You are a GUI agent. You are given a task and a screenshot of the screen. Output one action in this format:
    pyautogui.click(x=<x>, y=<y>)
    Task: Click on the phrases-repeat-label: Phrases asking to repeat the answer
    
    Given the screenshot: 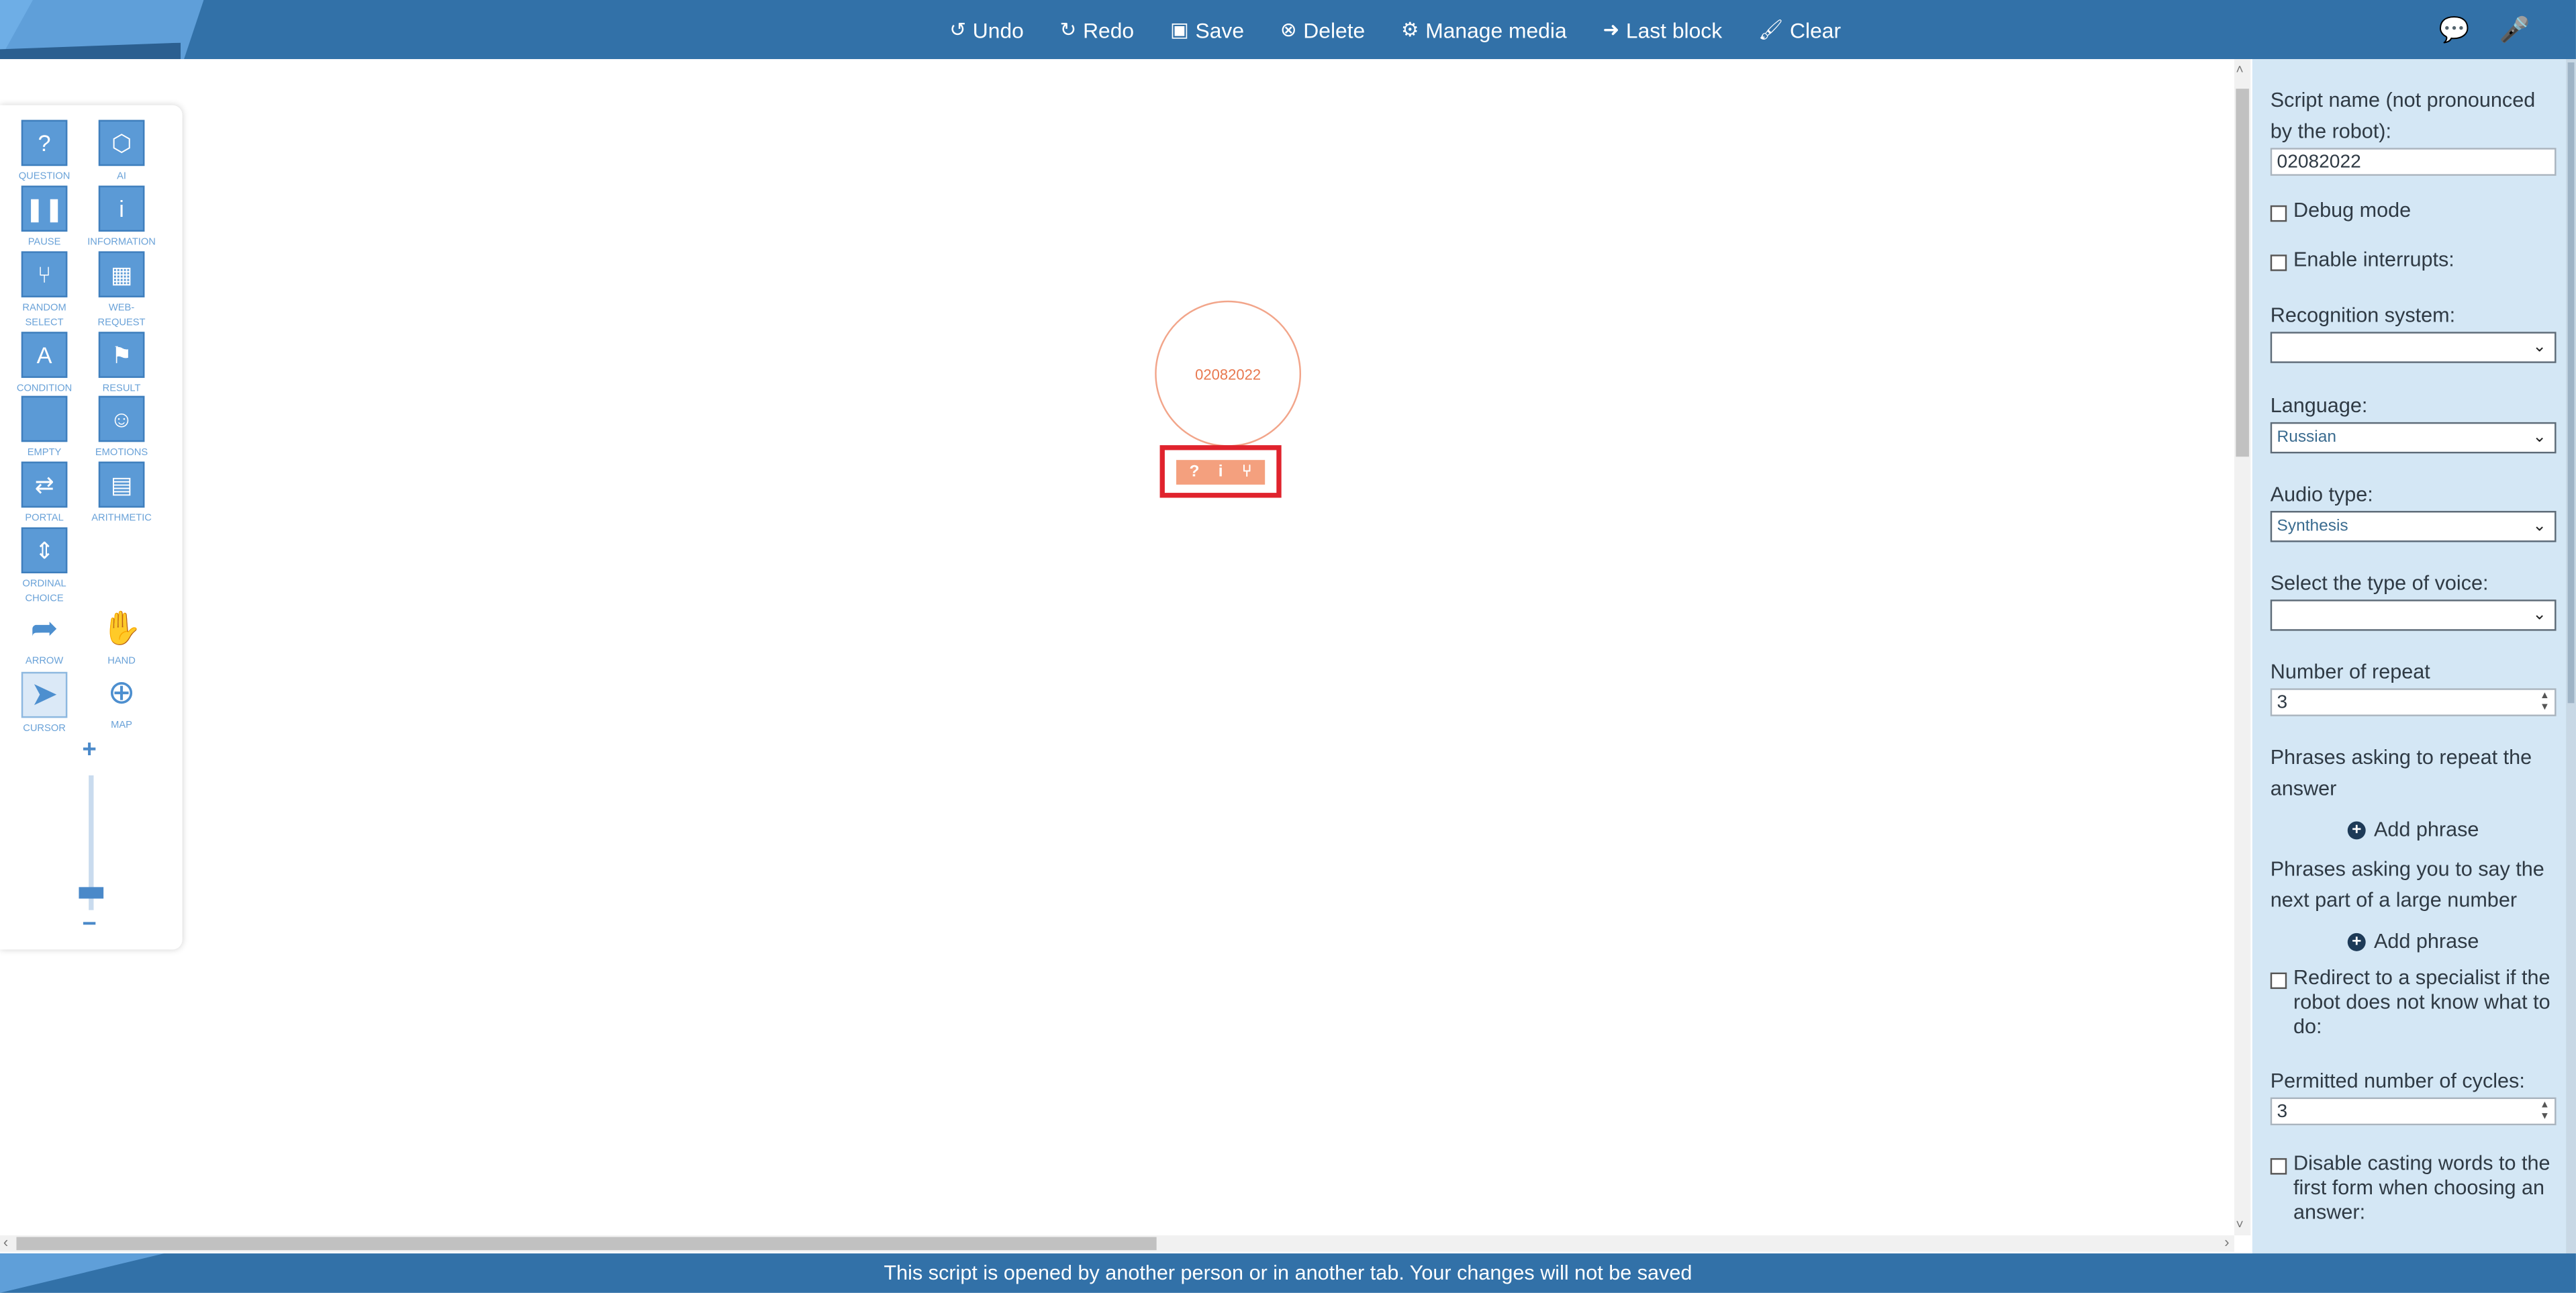 What is the action you would take?
    pyautogui.click(x=2401, y=772)
    